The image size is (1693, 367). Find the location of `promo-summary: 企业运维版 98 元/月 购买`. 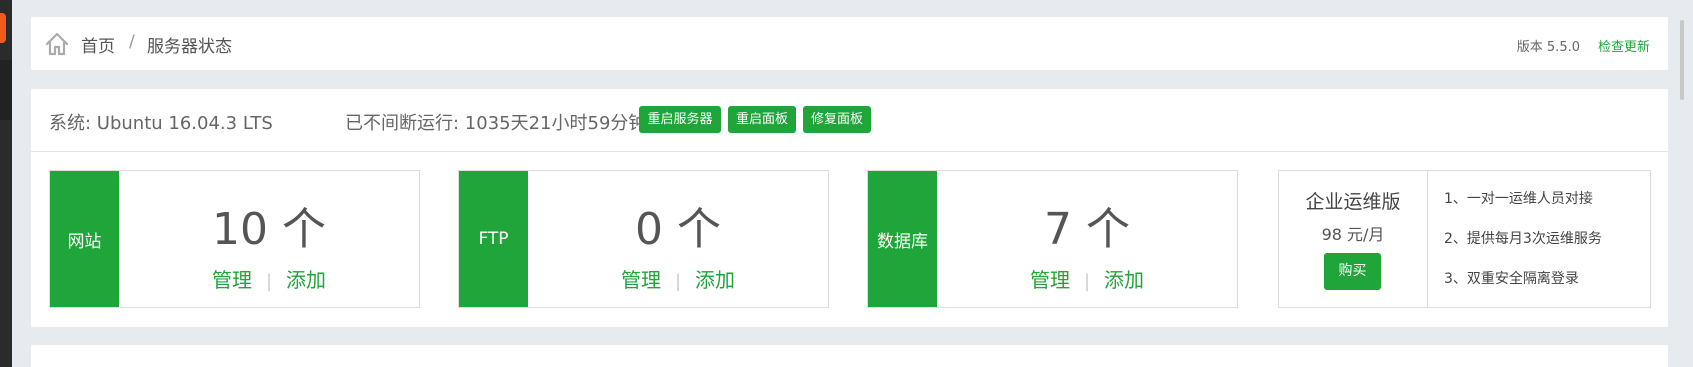

promo-summary: 企业运维版 98 元/月 购买 is located at coordinates (1353, 239).